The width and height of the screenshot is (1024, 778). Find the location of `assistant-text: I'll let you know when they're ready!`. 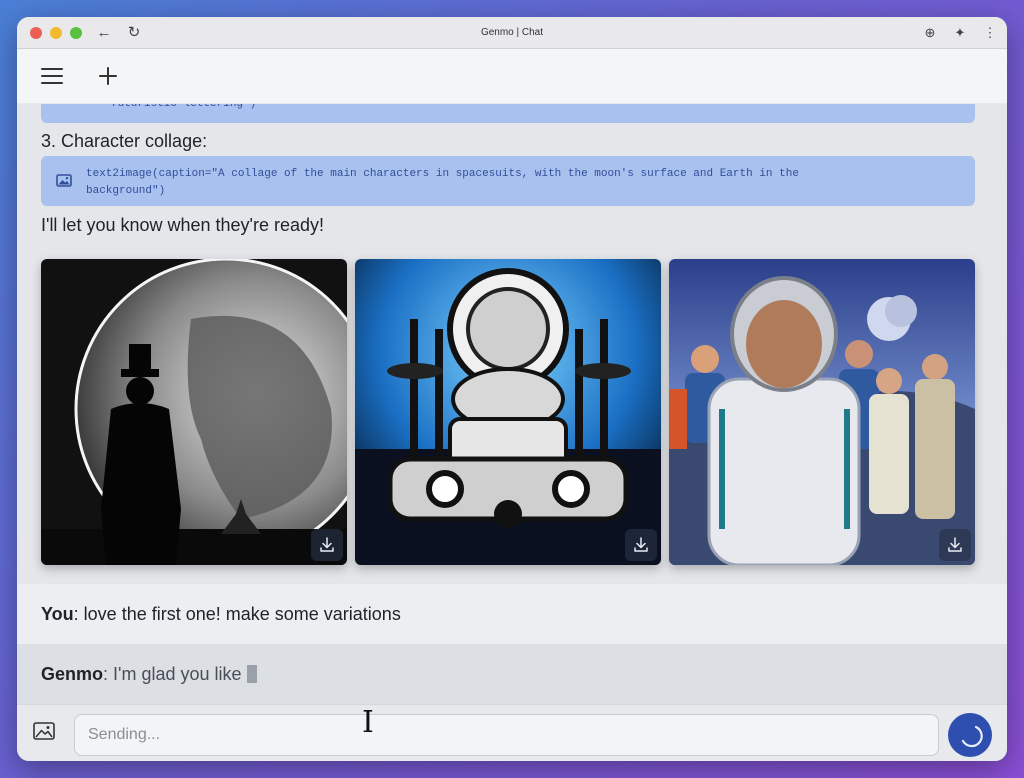

assistant-text: I'll let you know when they're ready! is located at coordinates (183, 225).